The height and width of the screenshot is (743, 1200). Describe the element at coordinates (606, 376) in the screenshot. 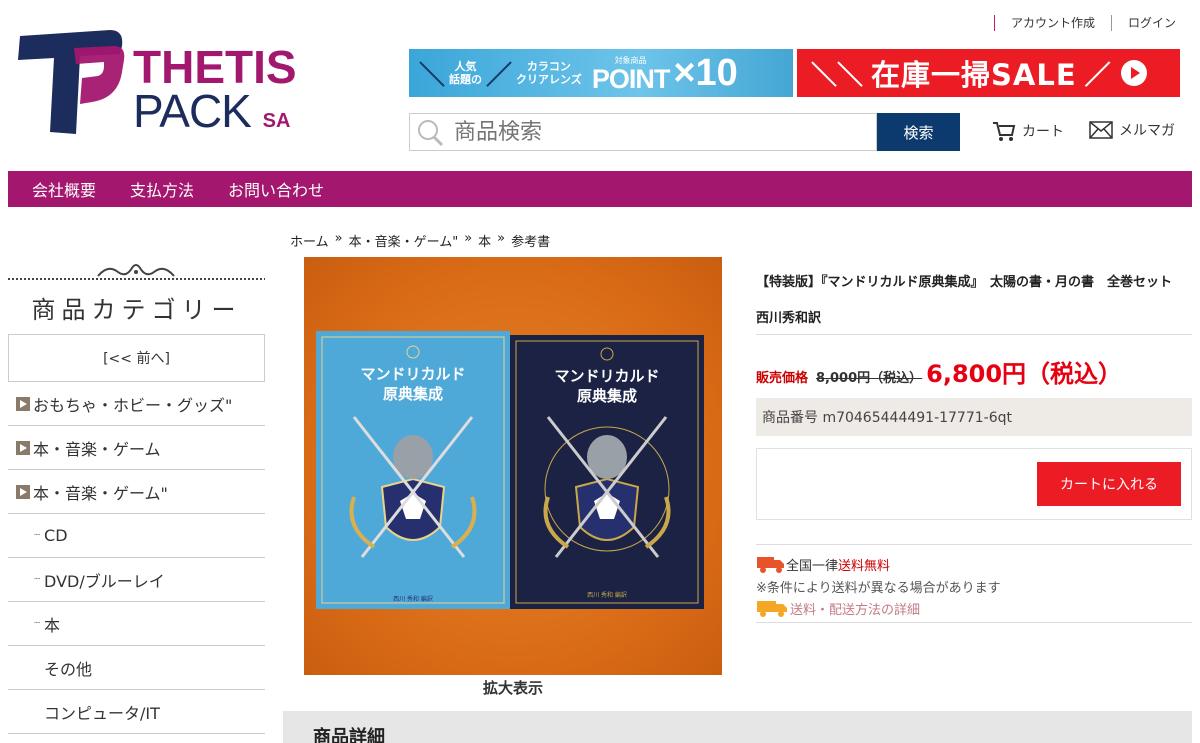

I see `book-title-line1: マンドリカルド` at that location.